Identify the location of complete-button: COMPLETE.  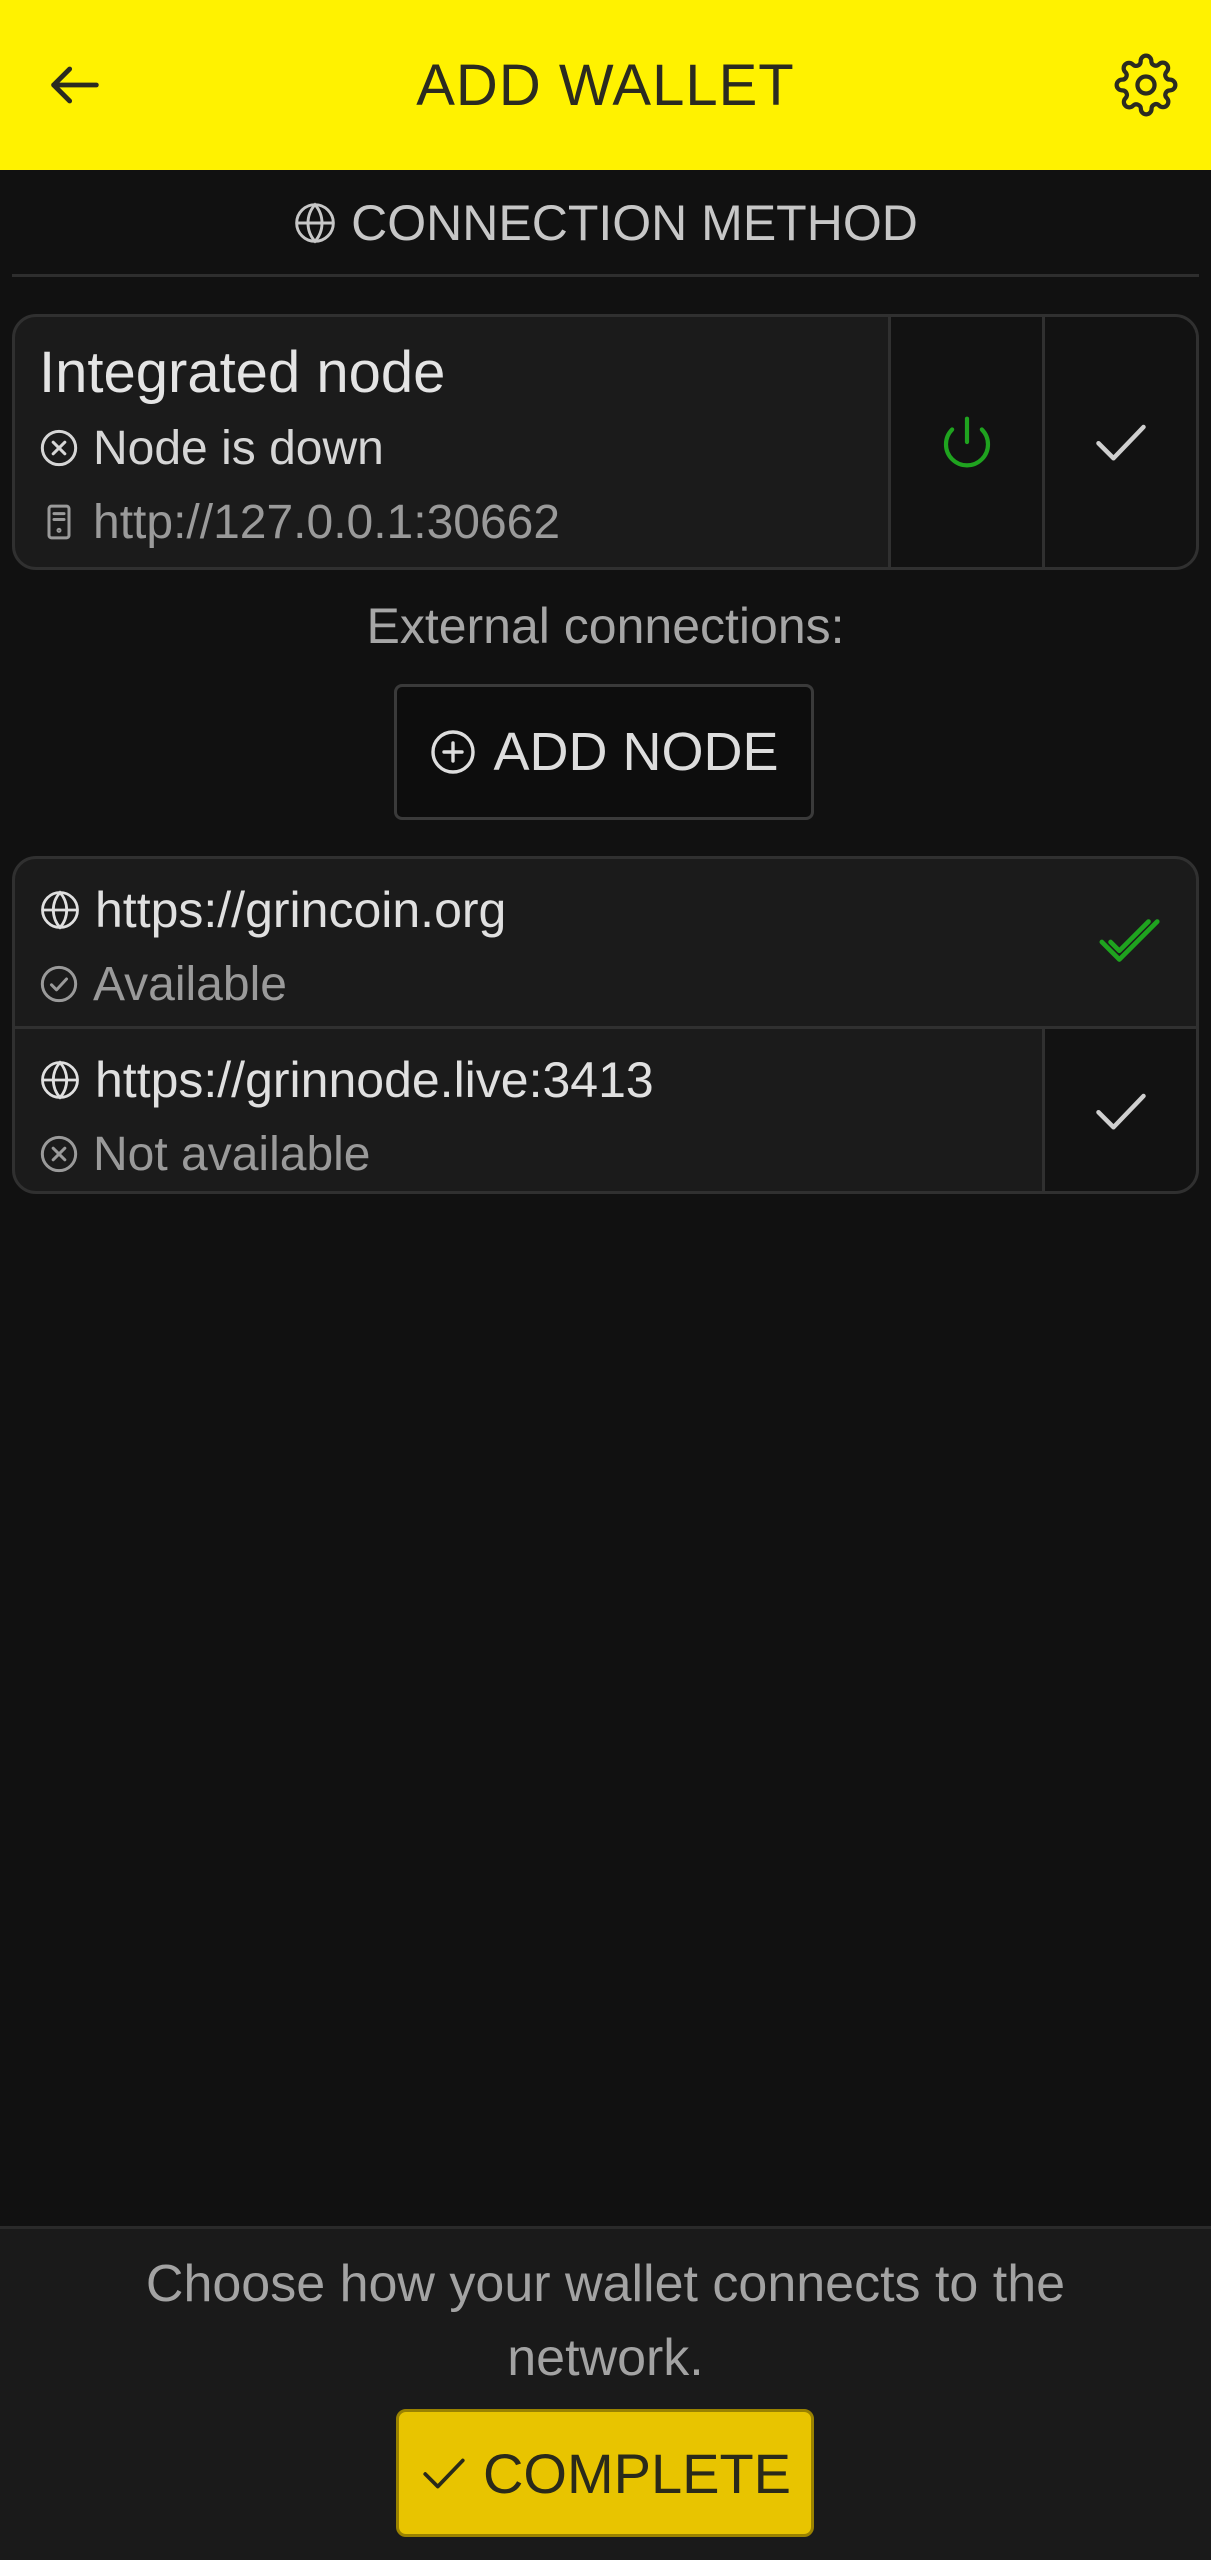
(605, 2473).